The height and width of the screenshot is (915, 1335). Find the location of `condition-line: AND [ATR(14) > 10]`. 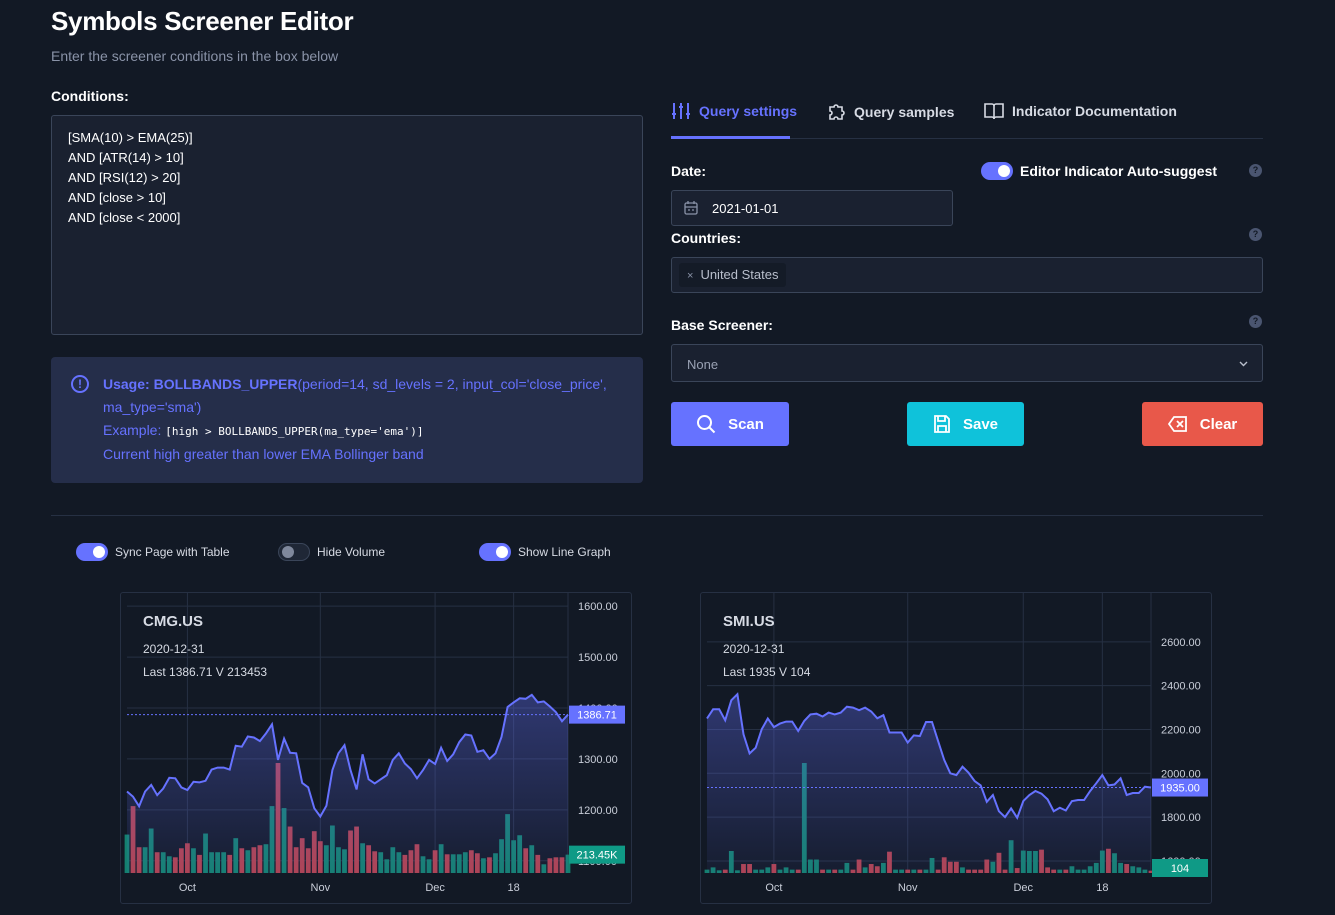

condition-line: AND [ATR(14) > 10] is located at coordinates (126, 157).